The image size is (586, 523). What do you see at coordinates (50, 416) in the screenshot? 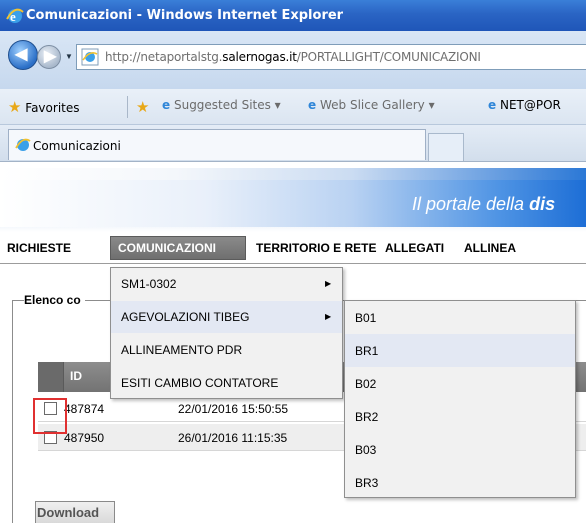
I see `highlight-annotation-box` at bounding box center [50, 416].